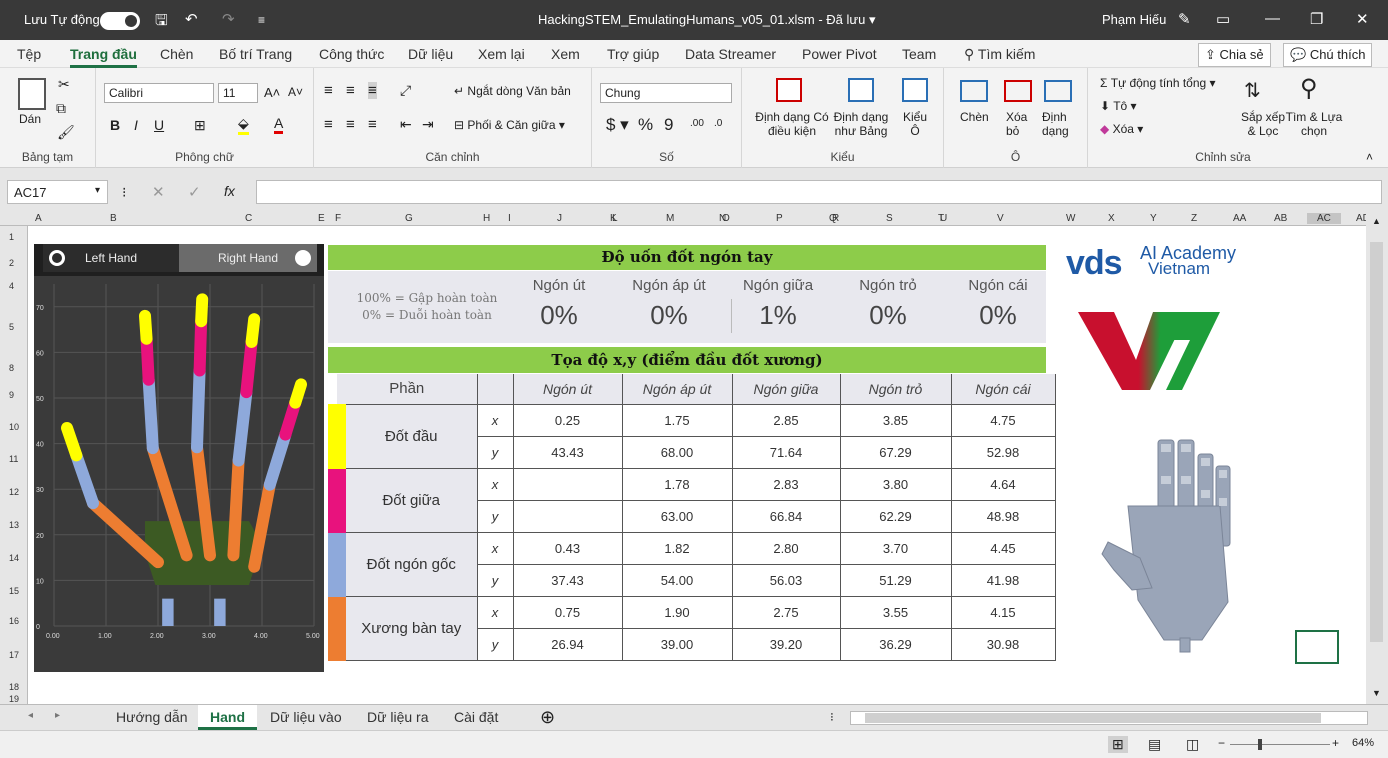  I want to click on customize-qat-icon: ≡, so click(261, 20).